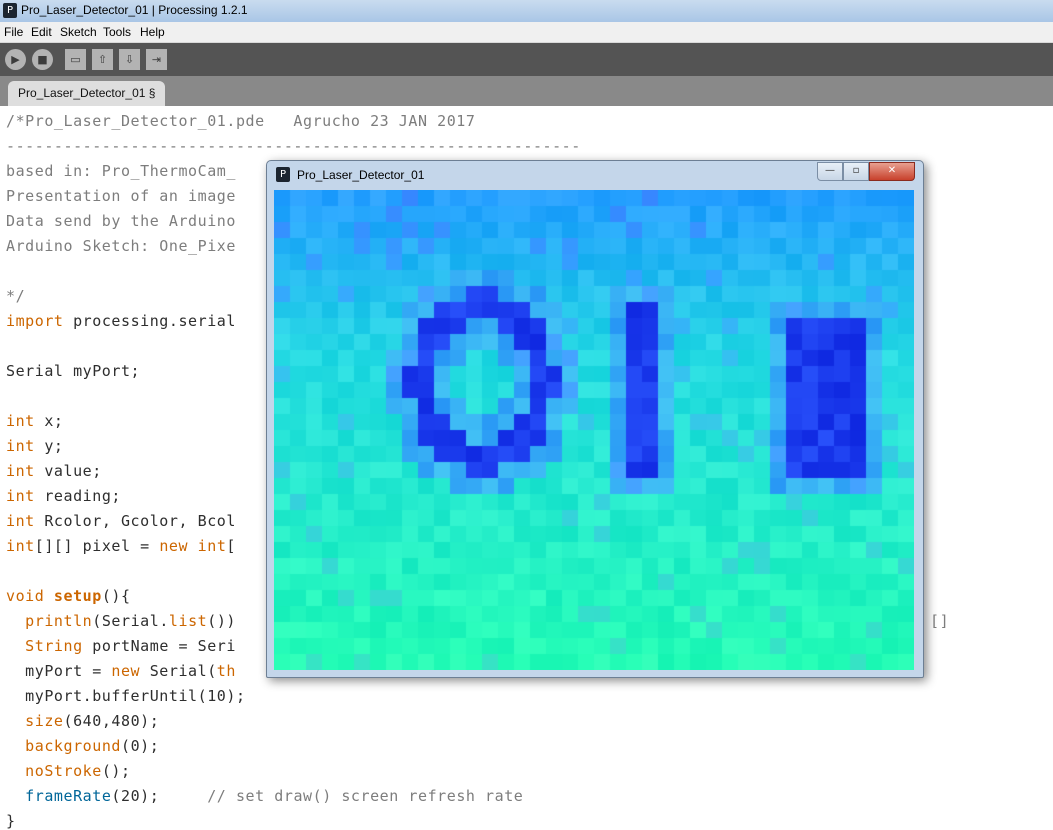 The image size is (1053, 830). Describe the element at coordinates (102, 59) in the screenshot. I see `open-icon: ⇧` at that location.